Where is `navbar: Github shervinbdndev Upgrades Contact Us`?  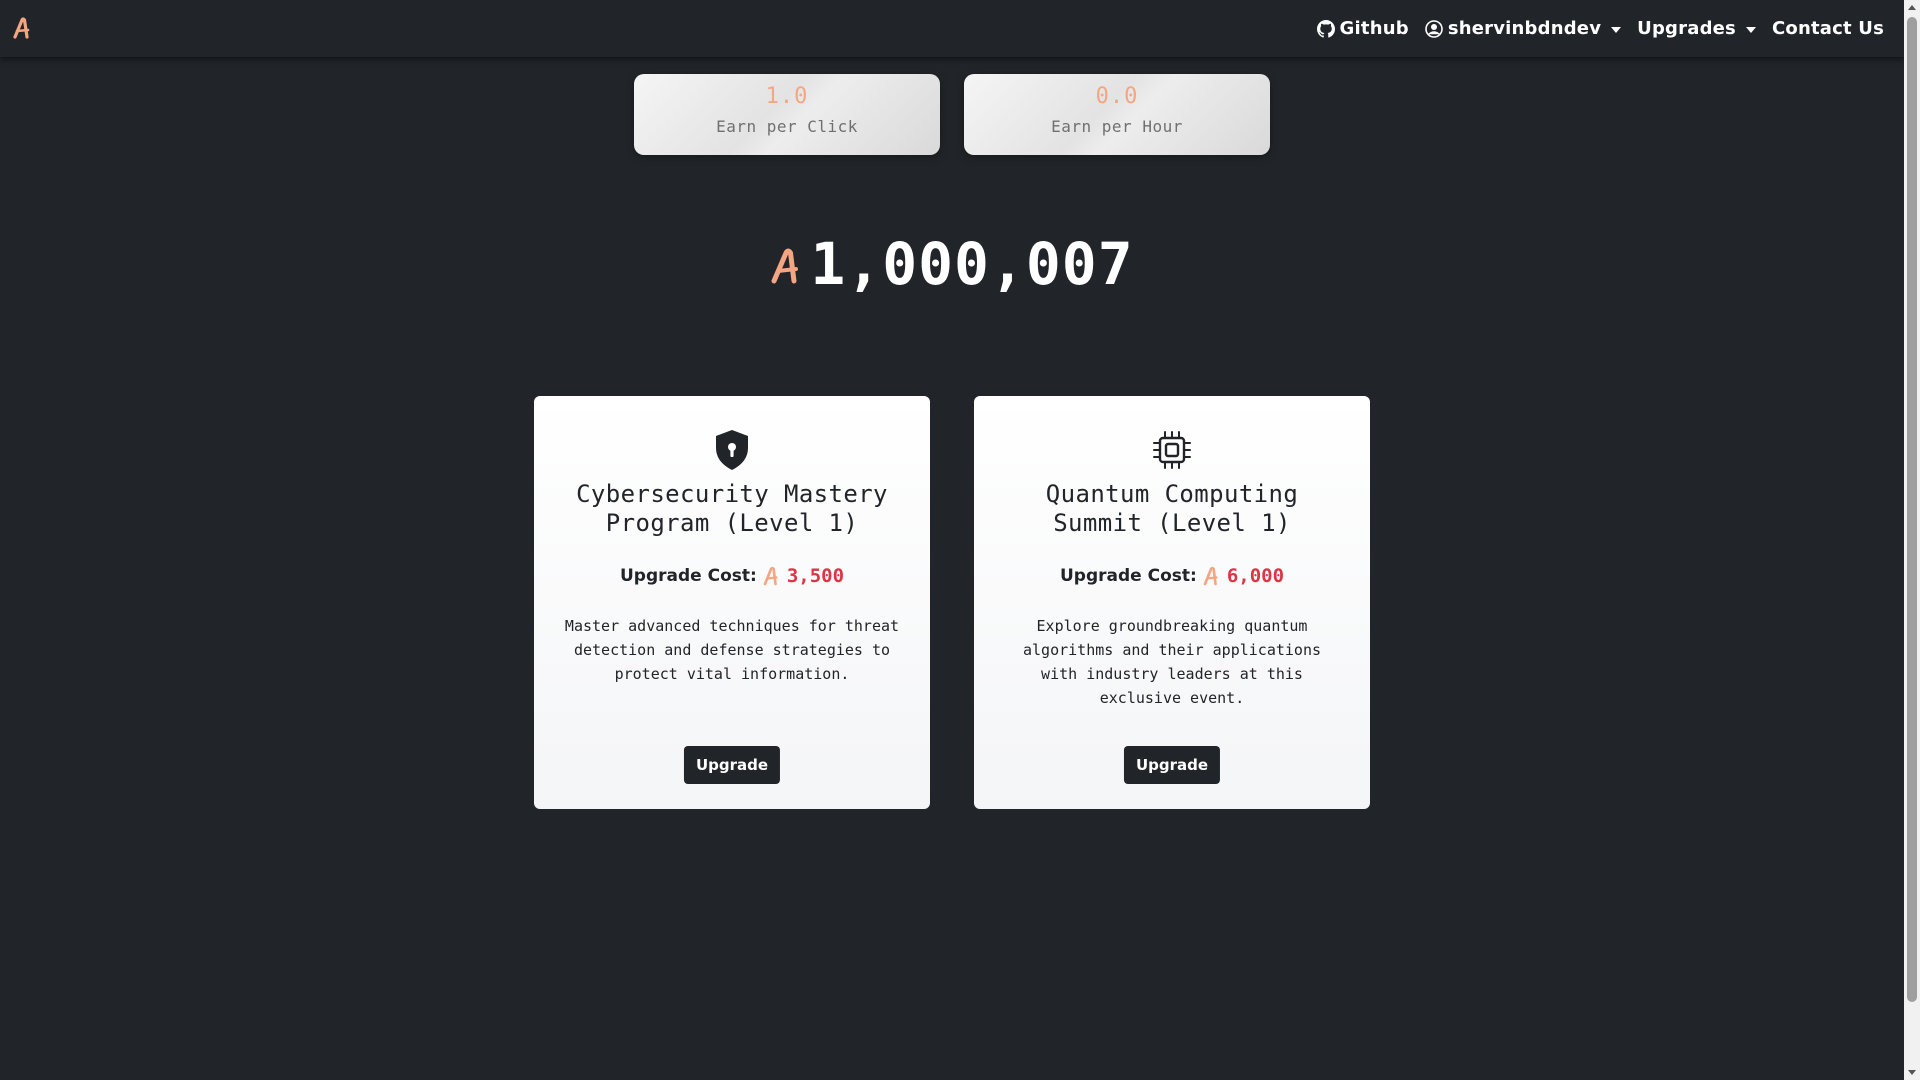
navbar: Github shervinbdndev Upgrades Contact Us is located at coordinates (952, 28).